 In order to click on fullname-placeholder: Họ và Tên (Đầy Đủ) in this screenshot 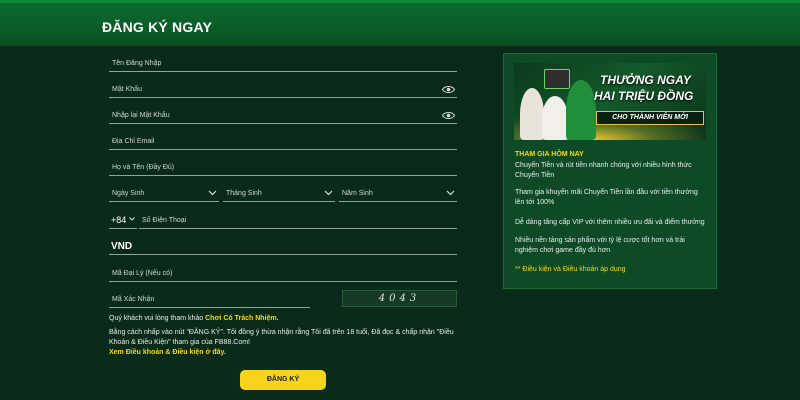, I will do `click(143, 167)`.